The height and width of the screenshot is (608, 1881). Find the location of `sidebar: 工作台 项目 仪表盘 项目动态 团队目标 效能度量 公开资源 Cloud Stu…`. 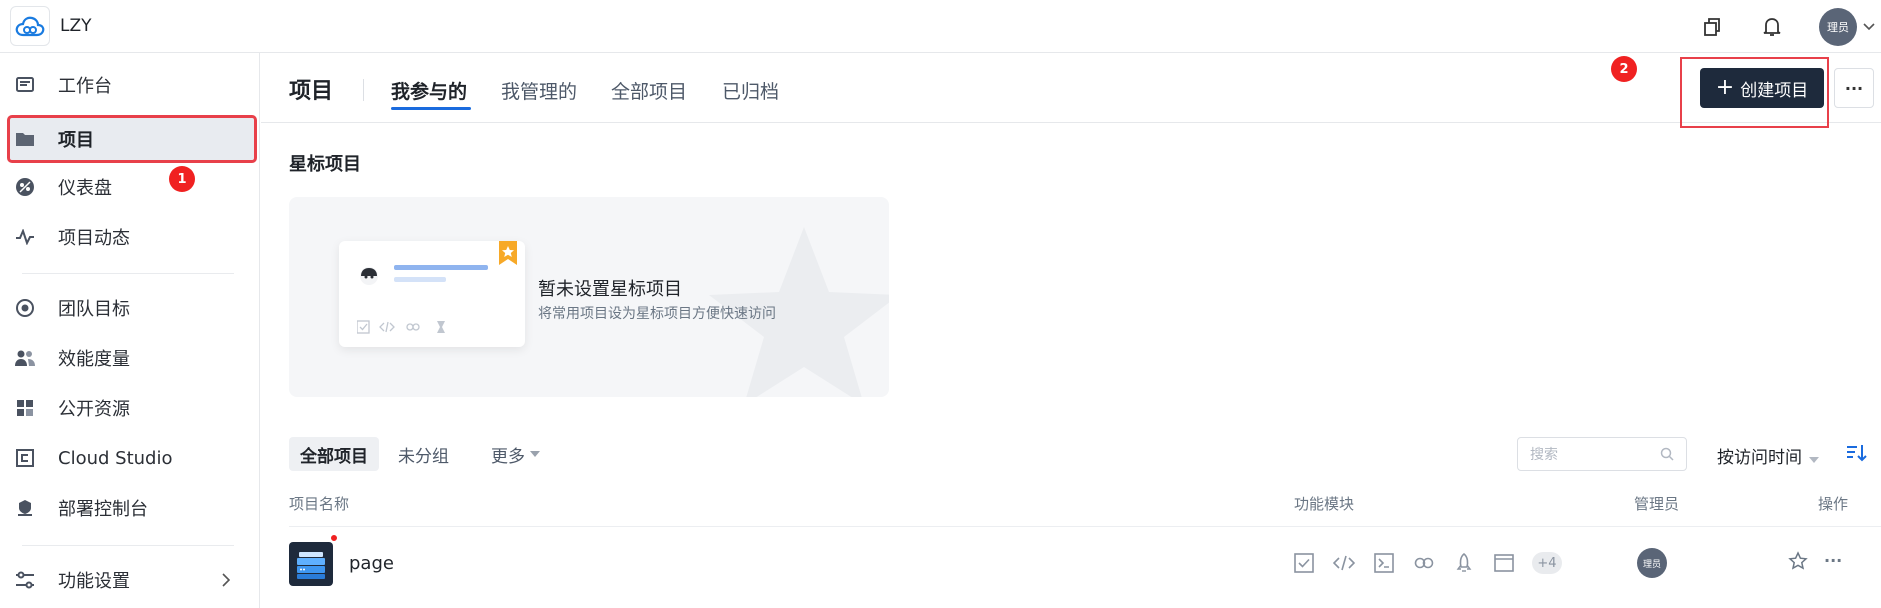

sidebar: 工作台 项目 仪表盘 项目动态 团队目标 效能度量 公开资源 Cloud Stu… is located at coordinates (130, 330).